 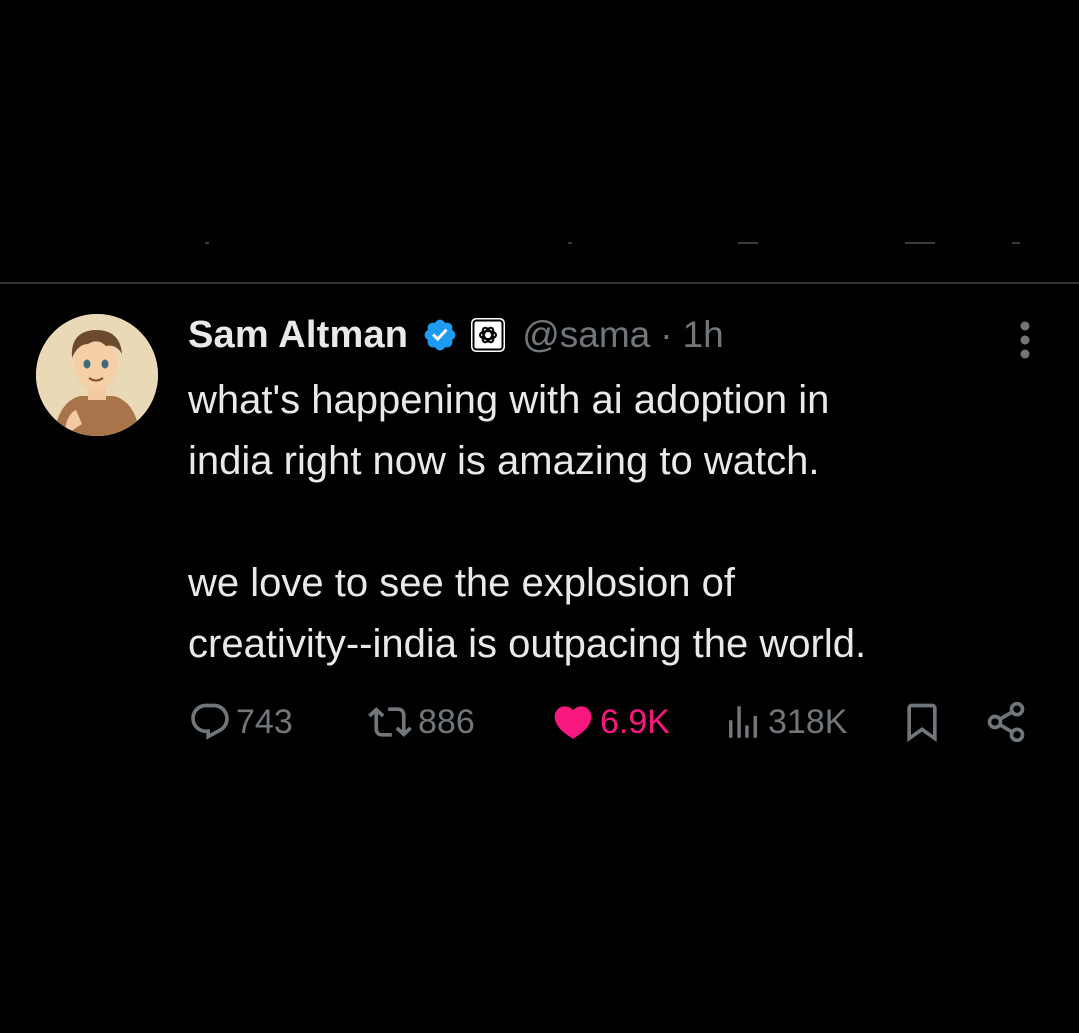 I want to click on repost-count: 886, so click(x=446, y=721).